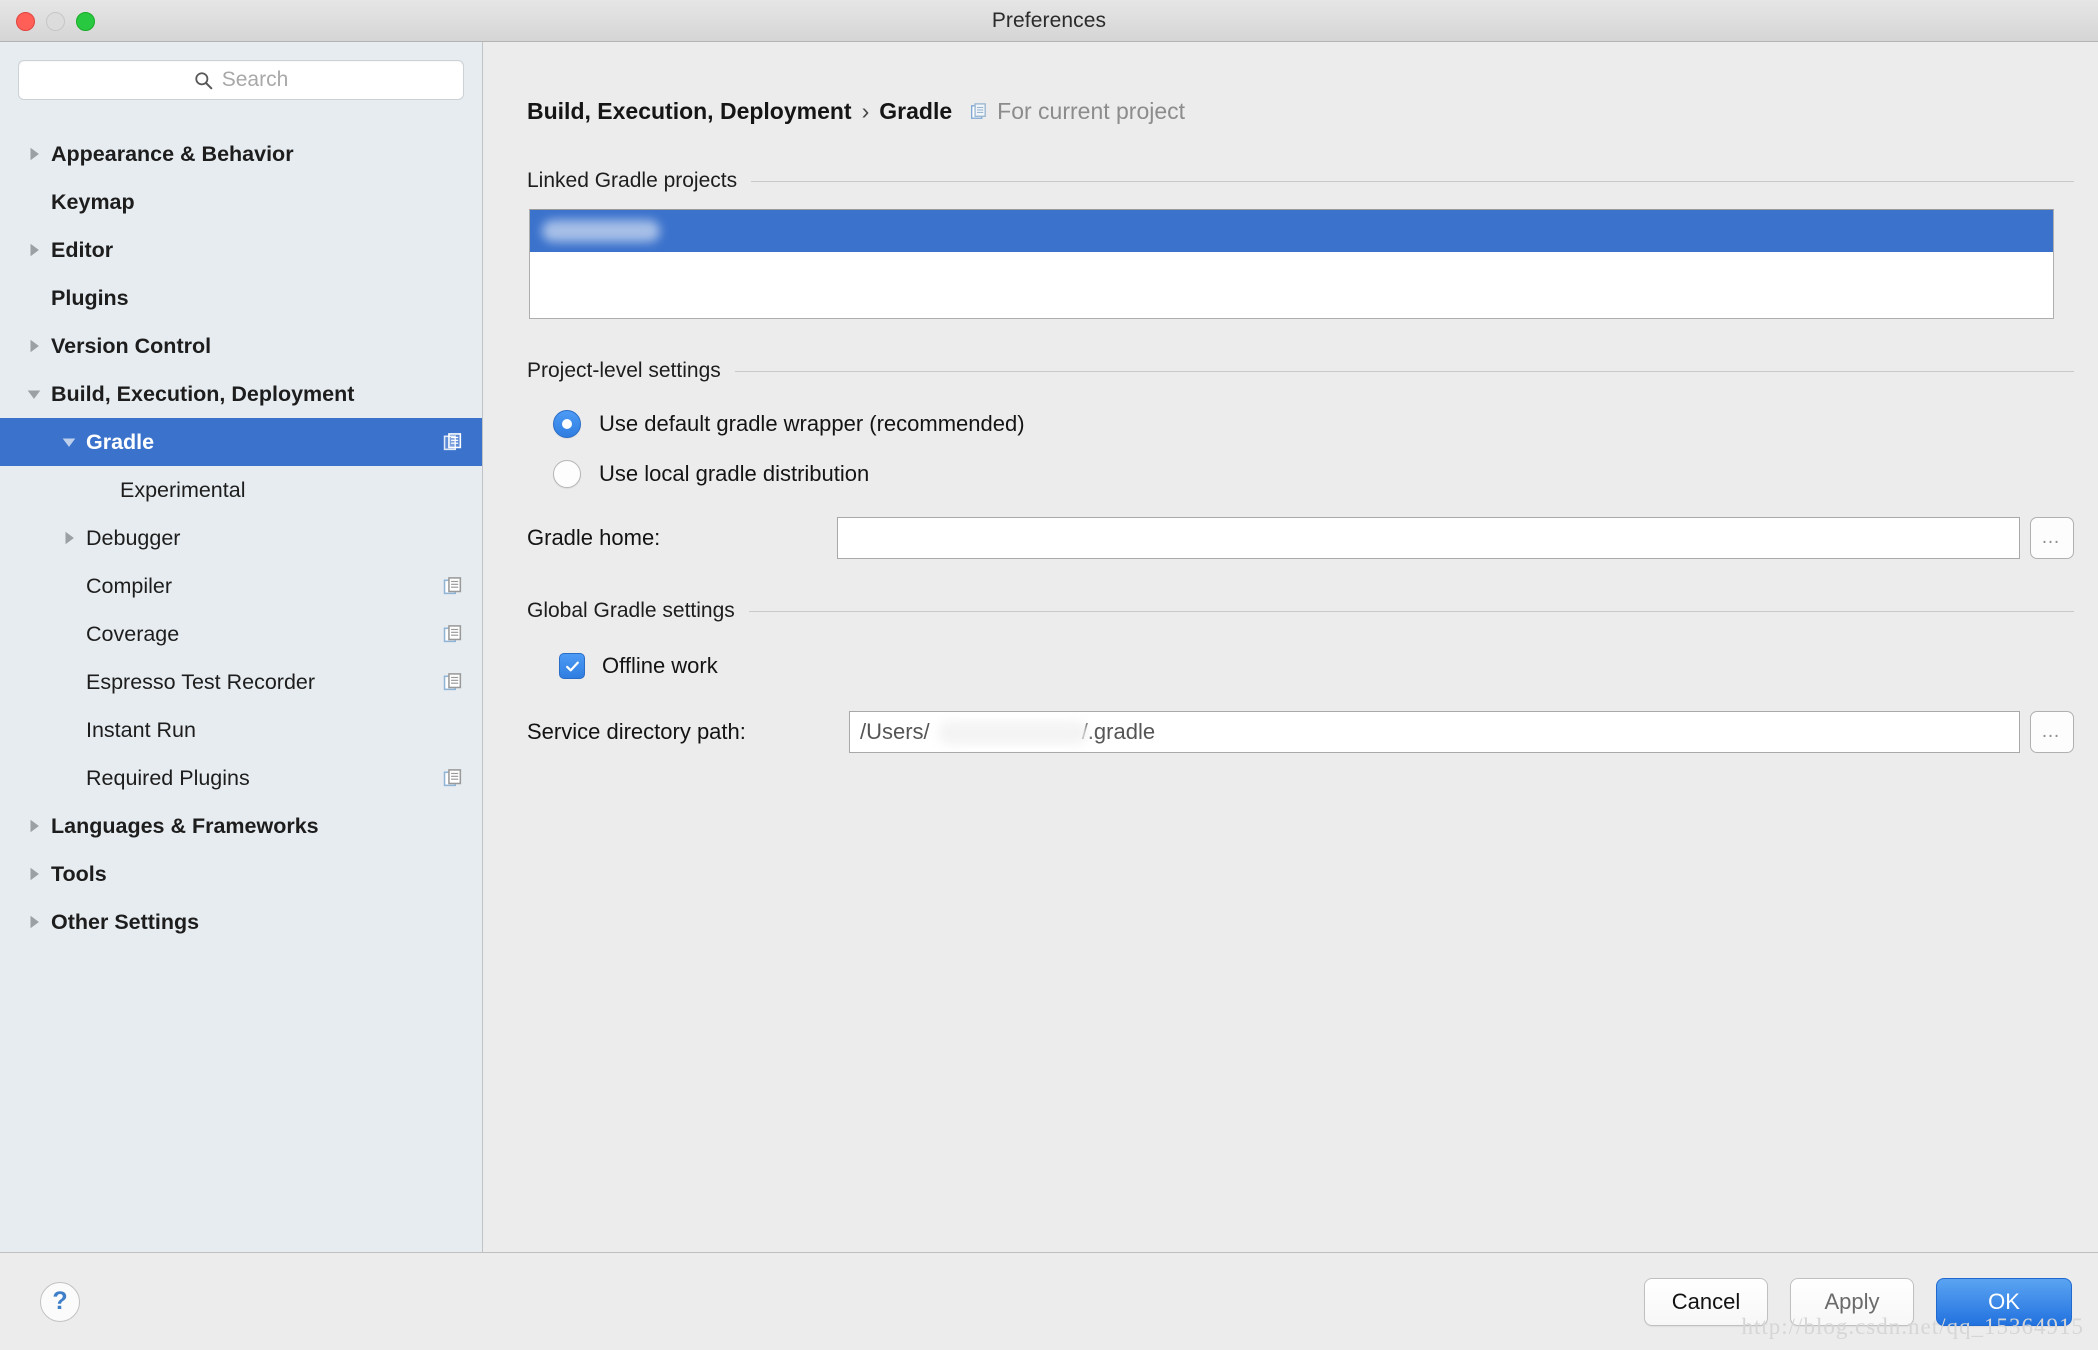 This screenshot has height=1350, width=2098. Describe the element at coordinates (1852, 1301) in the screenshot. I see `apply-button: Apply` at that location.